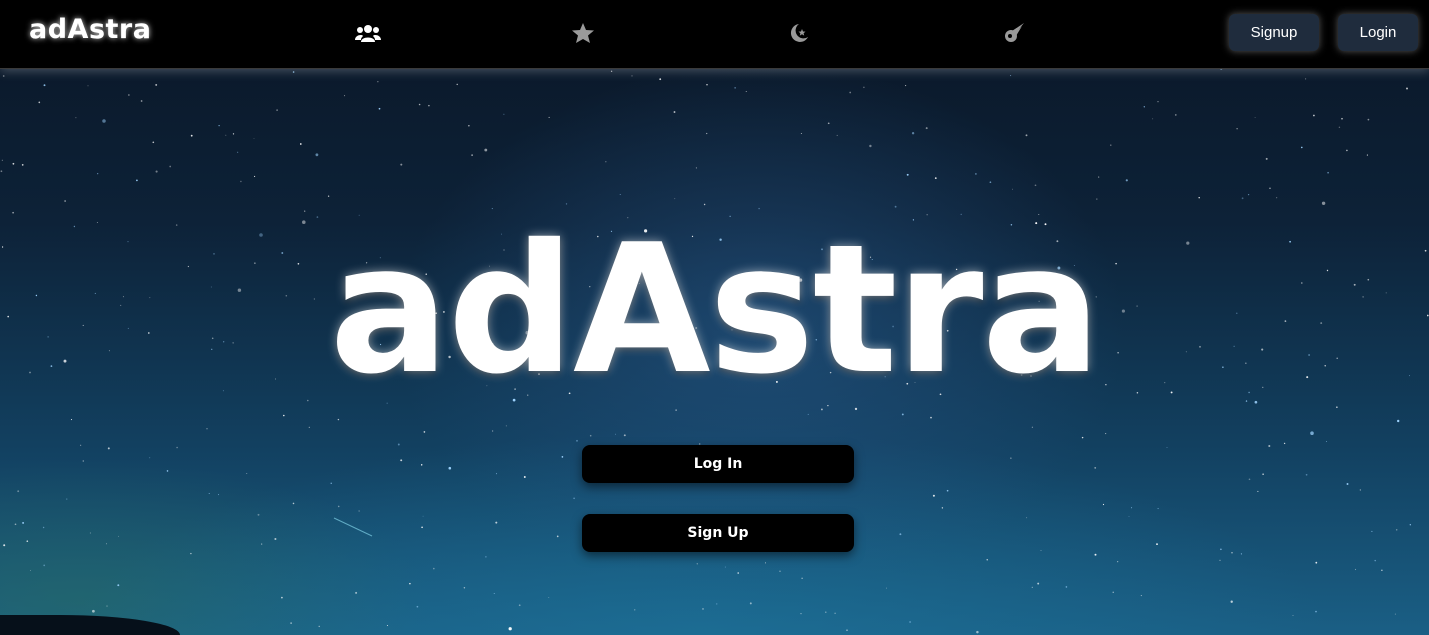  Describe the element at coordinates (718, 464) in the screenshot. I see `login-button: Log In` at that location.